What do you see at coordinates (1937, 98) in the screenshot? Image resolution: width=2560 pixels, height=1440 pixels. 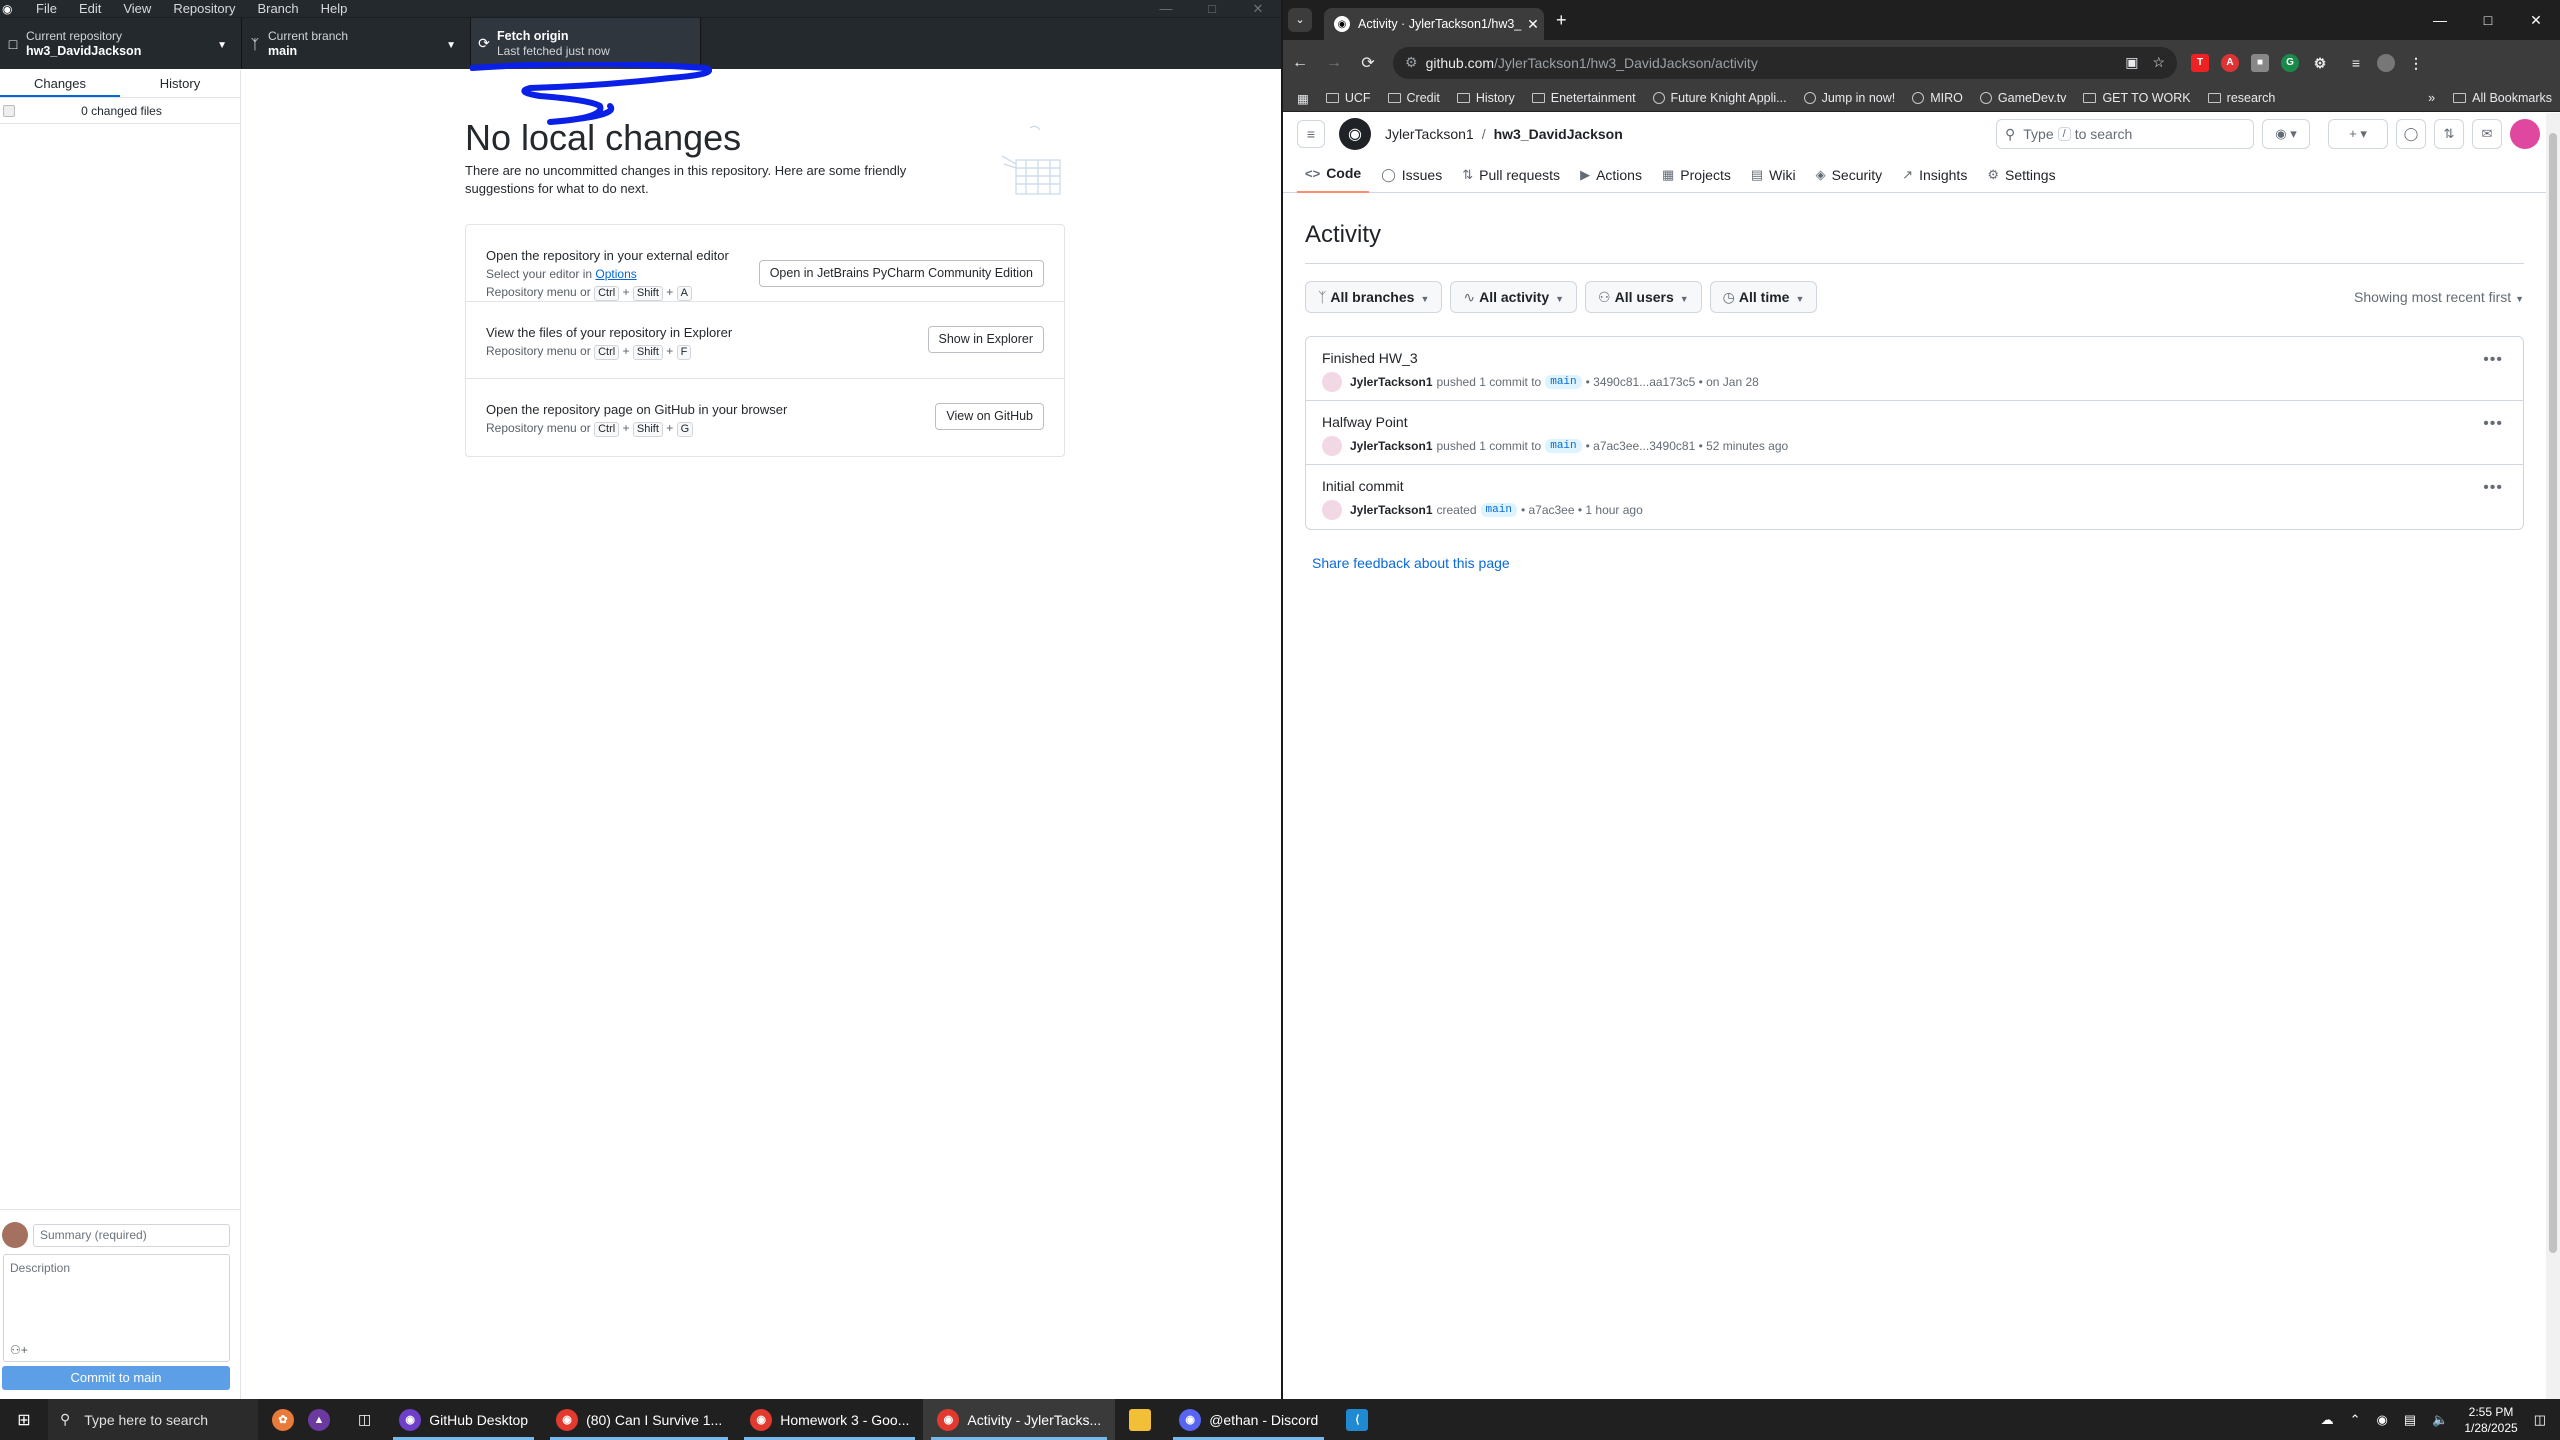 I see `bookmark-miro: MIRO` at bounding box center [1937, 98].